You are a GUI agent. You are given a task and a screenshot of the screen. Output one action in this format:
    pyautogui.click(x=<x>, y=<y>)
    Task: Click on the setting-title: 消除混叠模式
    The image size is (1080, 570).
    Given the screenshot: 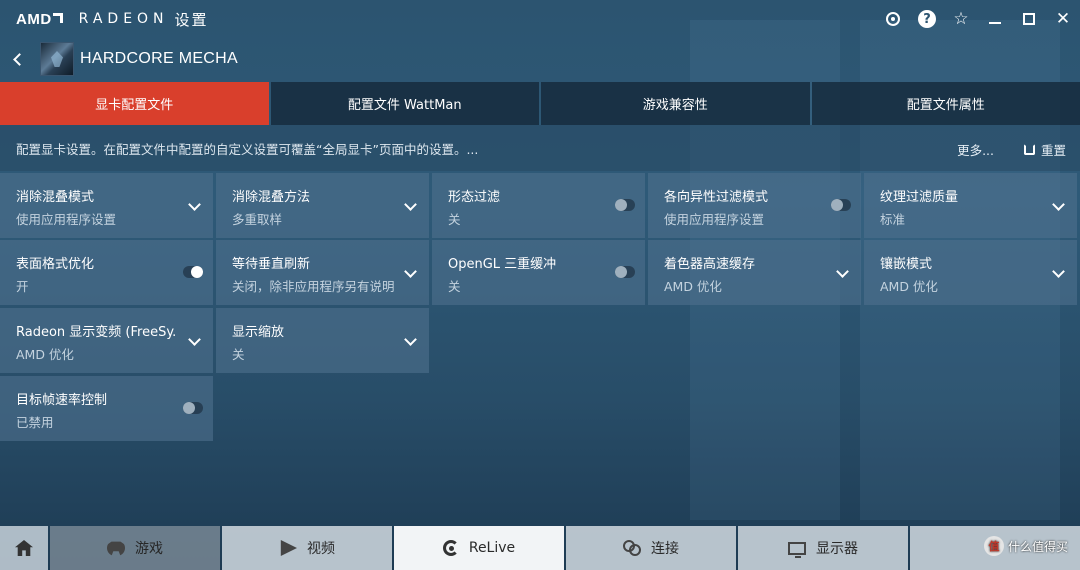 What is the action you would take?
    pyautogui.click(x=55, y=197)
    